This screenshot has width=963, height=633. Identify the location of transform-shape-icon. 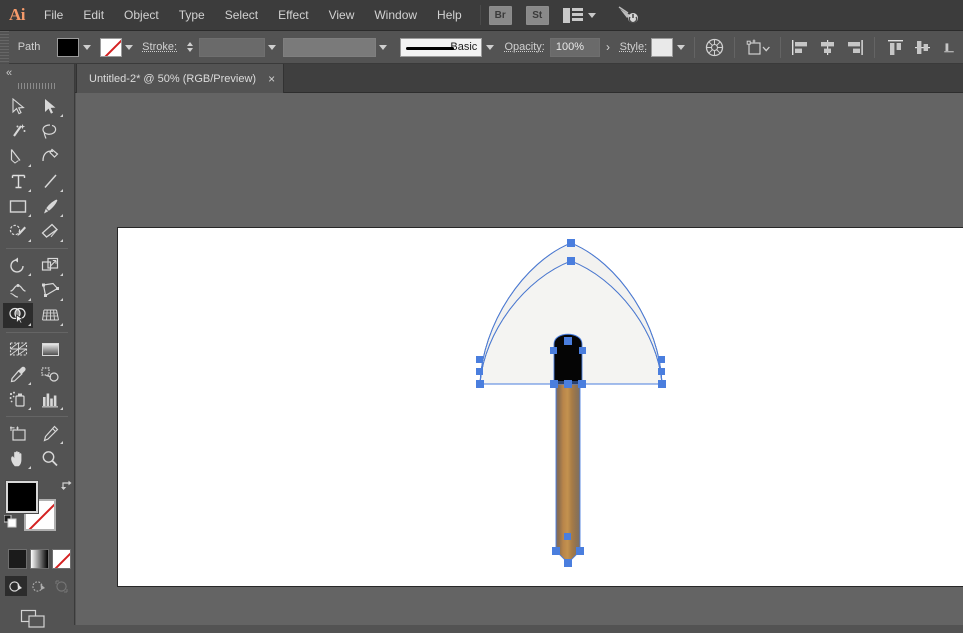
(757, 47).